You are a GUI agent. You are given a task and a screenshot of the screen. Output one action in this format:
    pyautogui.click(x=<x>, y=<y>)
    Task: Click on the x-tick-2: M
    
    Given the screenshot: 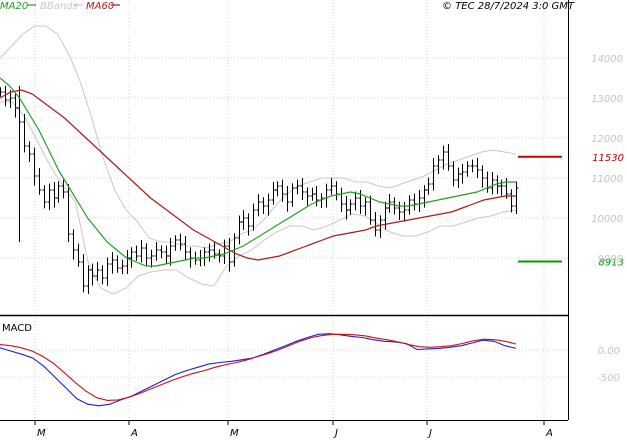 What is the action you would take?
    pyautogui.click(x=234, y=433)
    